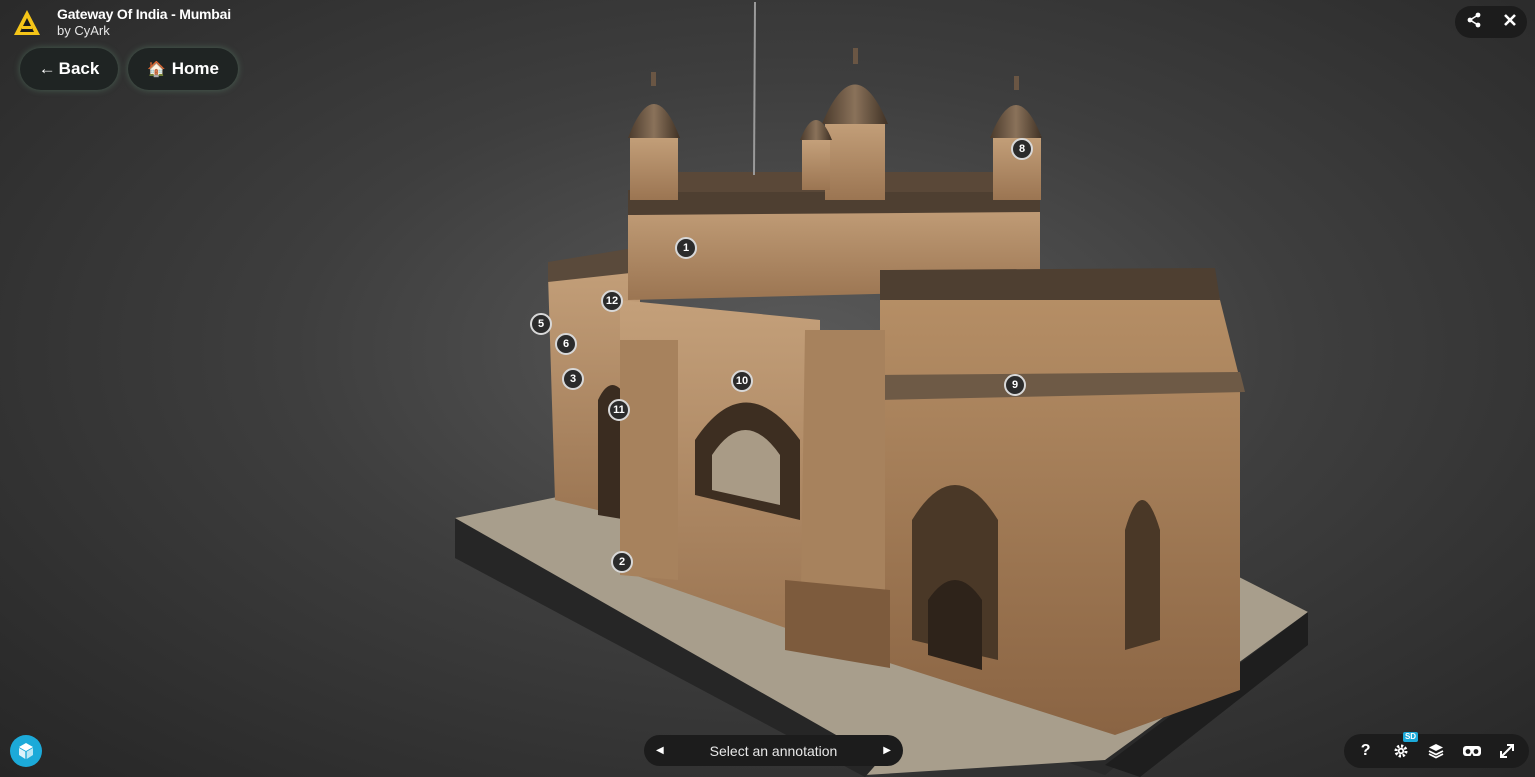  What do you see at coordinates (887, 750) in the screenshot?
I see `next-annotation-icon: ▶` at bounding box center [887, 750].